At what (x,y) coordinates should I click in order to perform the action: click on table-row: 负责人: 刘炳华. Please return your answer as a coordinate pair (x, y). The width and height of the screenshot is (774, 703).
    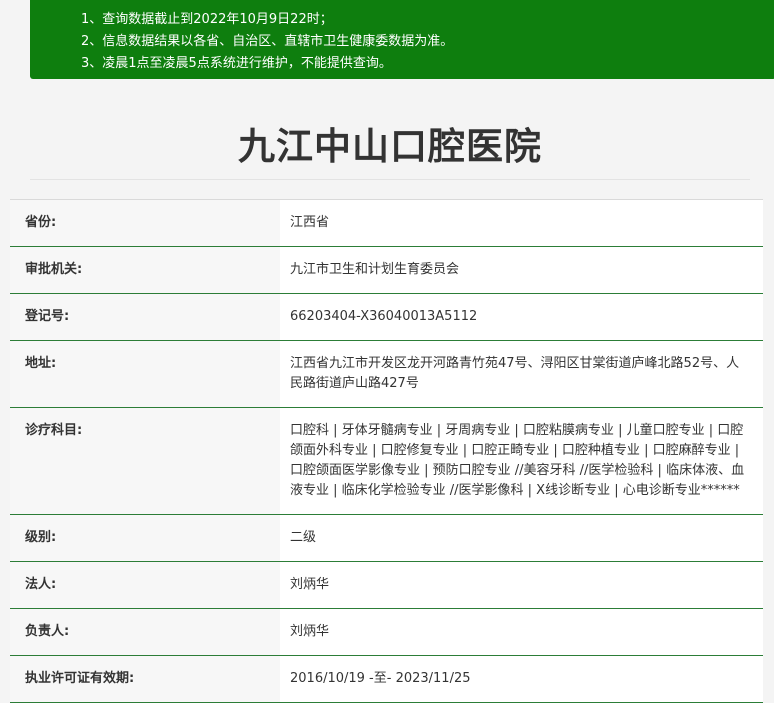
    Looking at the image, I should click on (386, 632).